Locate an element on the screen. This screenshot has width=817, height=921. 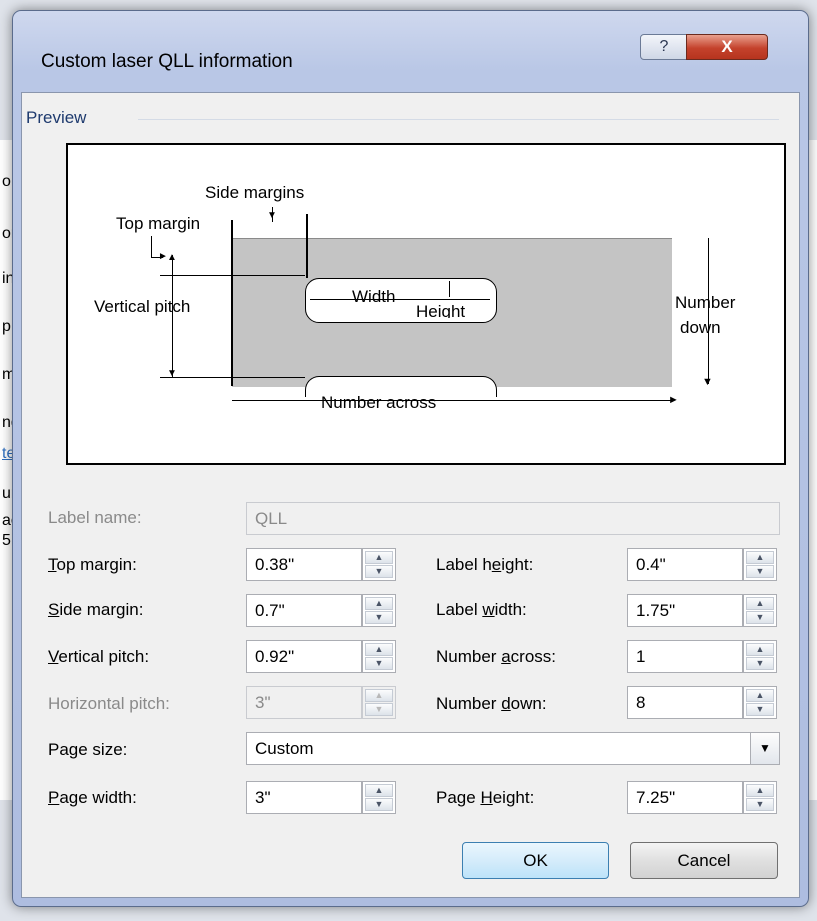
label-height-accesskey: e is located at coordinates (496, 564).